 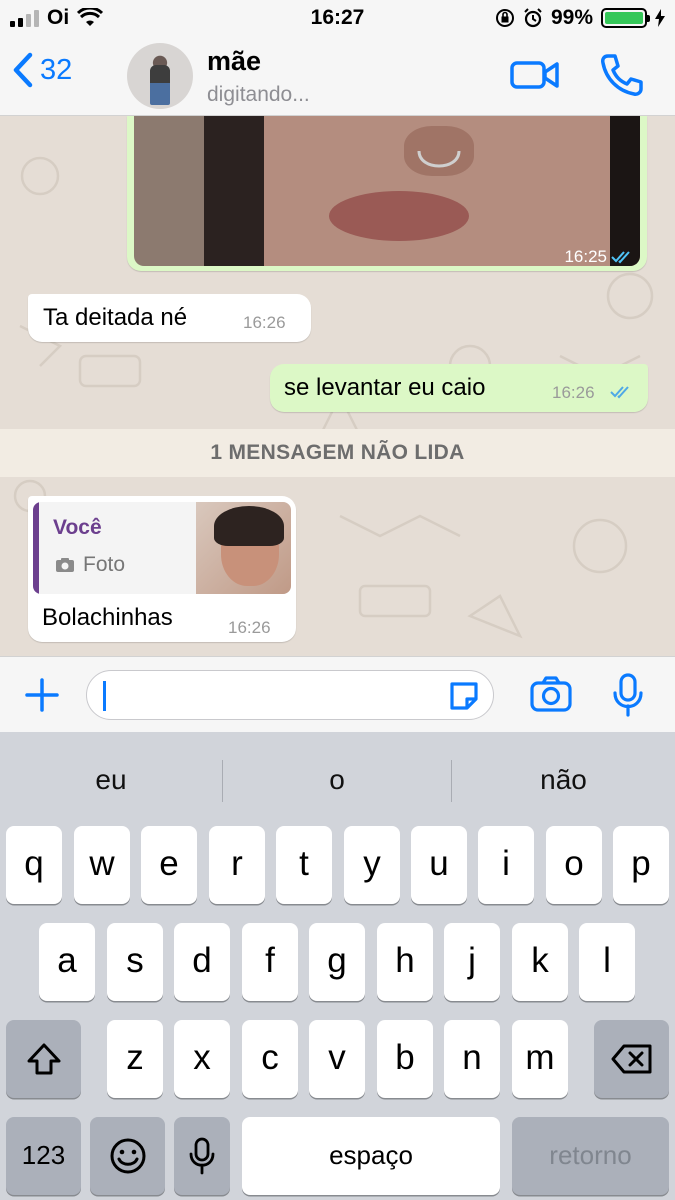 What do you see at coordinates (169, 865) in the screenshot?
I see `key-e: e` at bounding box center [169, 865].